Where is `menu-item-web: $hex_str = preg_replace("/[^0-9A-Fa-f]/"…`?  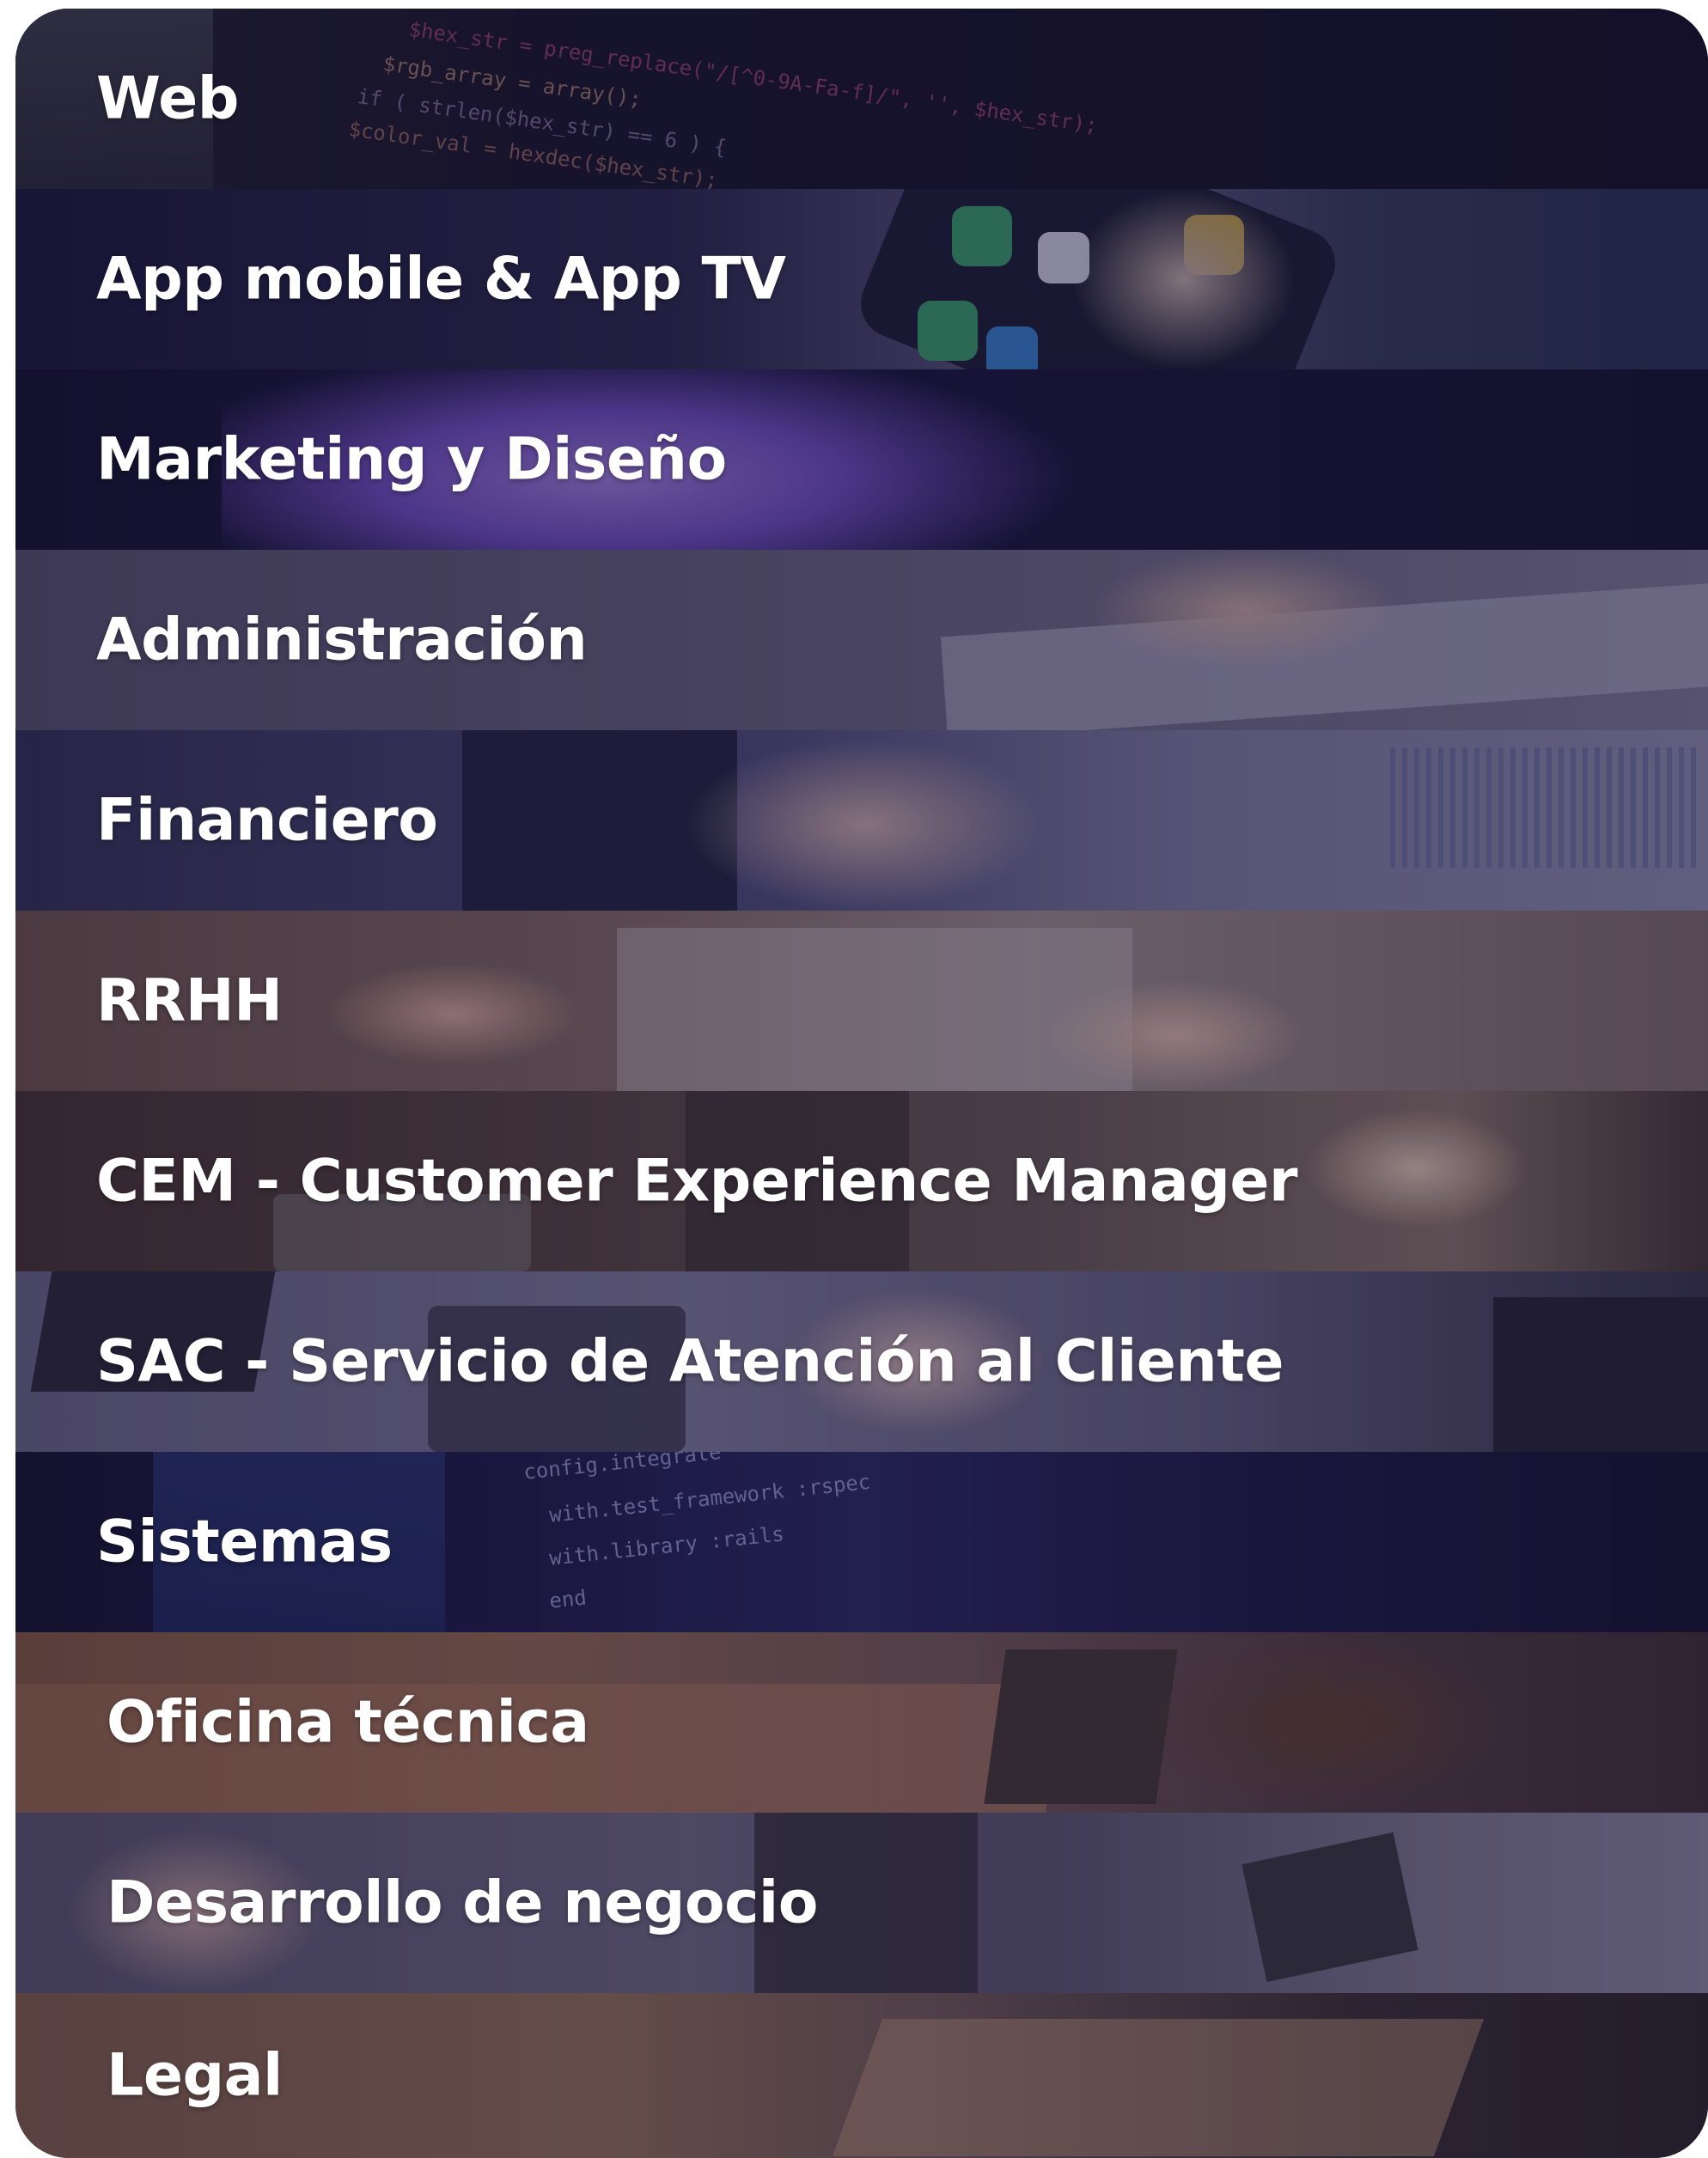 menu-item-web: $hex_str = preg_replace("/[^0-9A-Fa-f]/"… is located at coordinates (861, 99).